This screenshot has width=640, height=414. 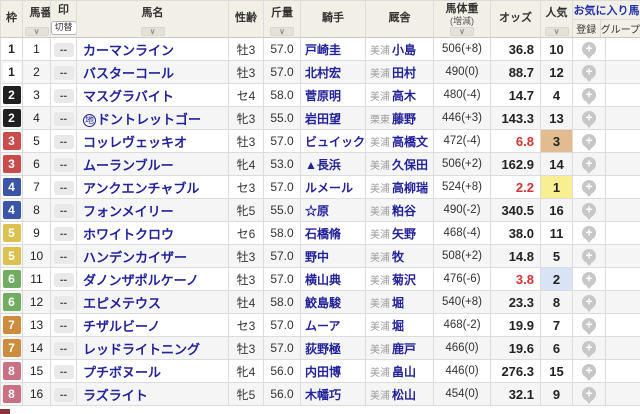 I want to click on trainer-link: 粕谷, so click(x=404, y=211).